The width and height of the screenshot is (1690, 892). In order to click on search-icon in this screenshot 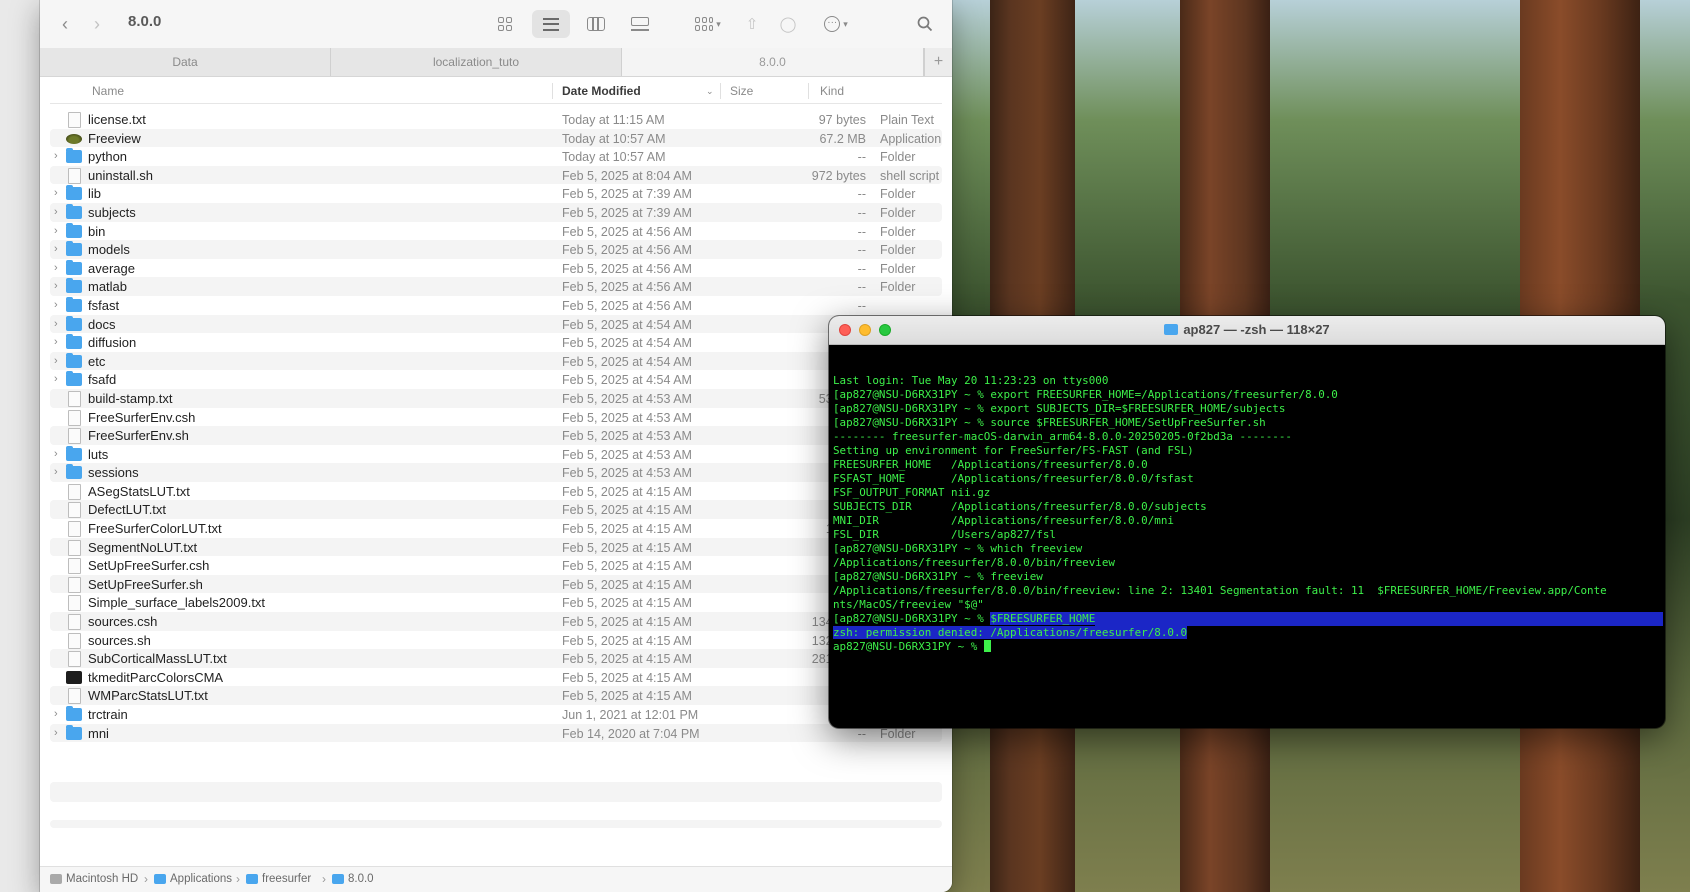, I will do `click(925, 24)`.